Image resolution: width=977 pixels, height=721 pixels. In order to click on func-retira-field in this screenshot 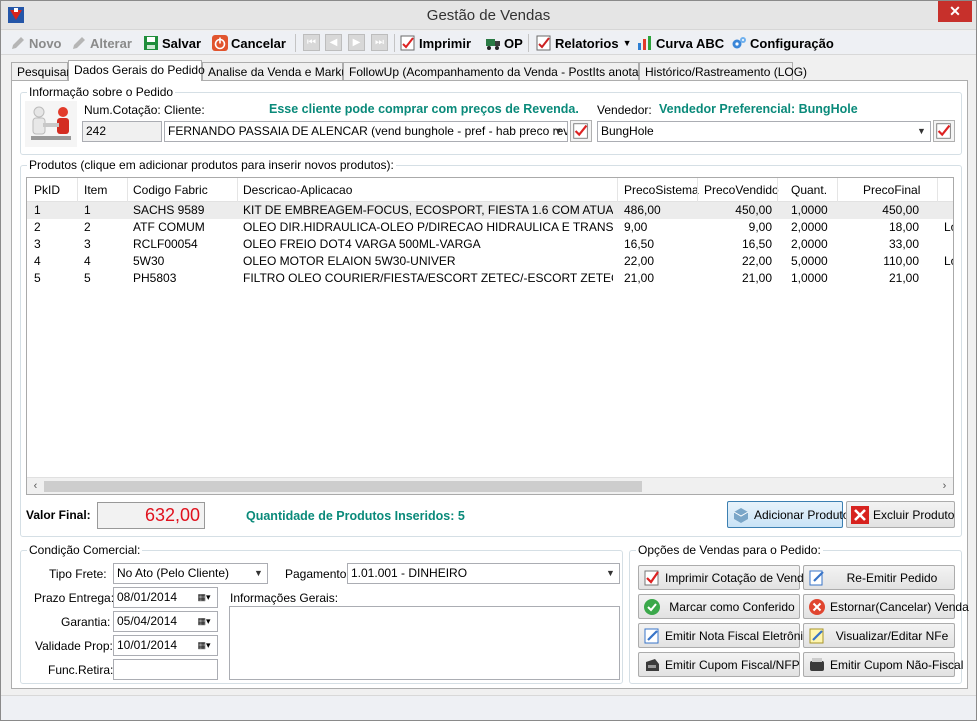, I will do `click(165, 669)`.